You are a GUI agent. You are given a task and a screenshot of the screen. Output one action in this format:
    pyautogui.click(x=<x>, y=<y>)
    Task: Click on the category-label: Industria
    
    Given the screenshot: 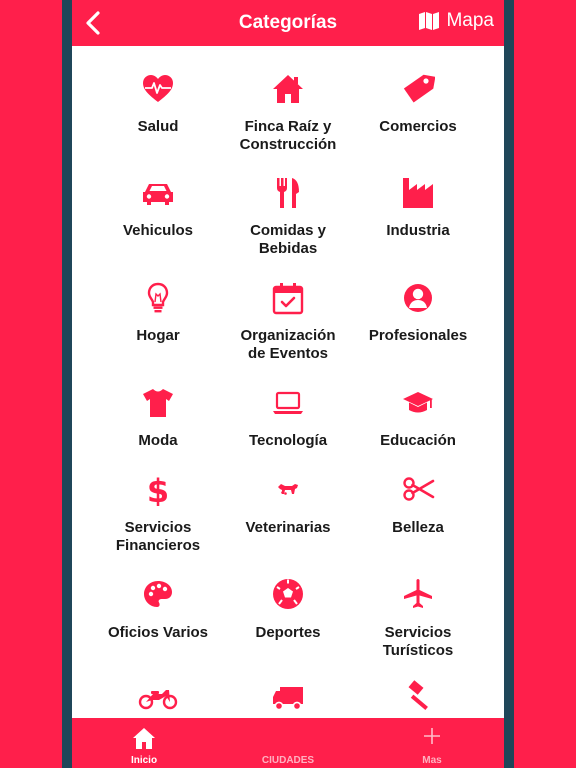 What is the action you would take?
    pyautogui.click(x=418, y=230)
    